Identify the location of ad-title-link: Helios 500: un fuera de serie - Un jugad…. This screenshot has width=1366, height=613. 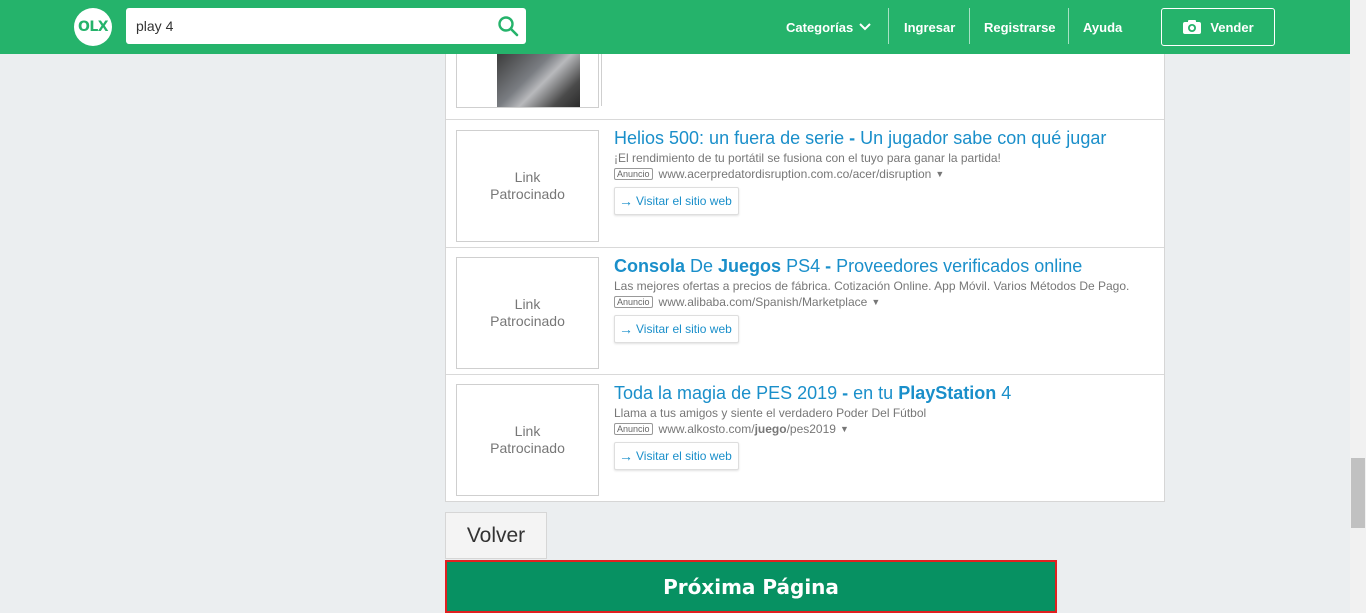
(860, 138).